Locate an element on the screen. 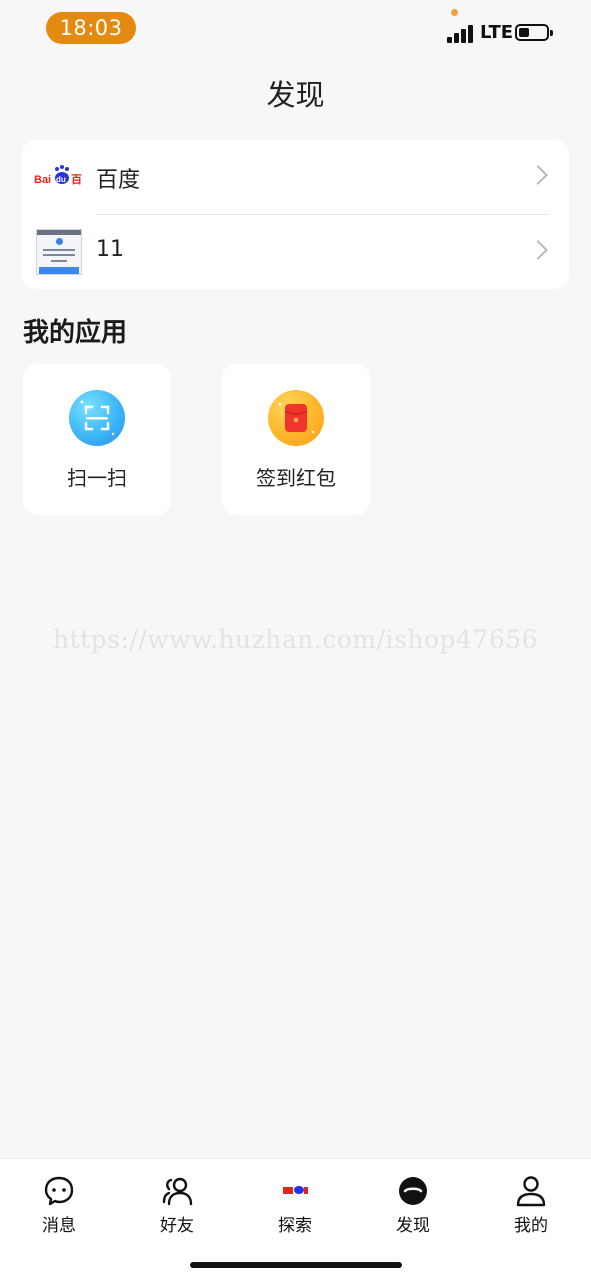 The height and width of the screenshot is (1281, 591). tab-label-explore: 探索 is located at coordinates (295, 1226).